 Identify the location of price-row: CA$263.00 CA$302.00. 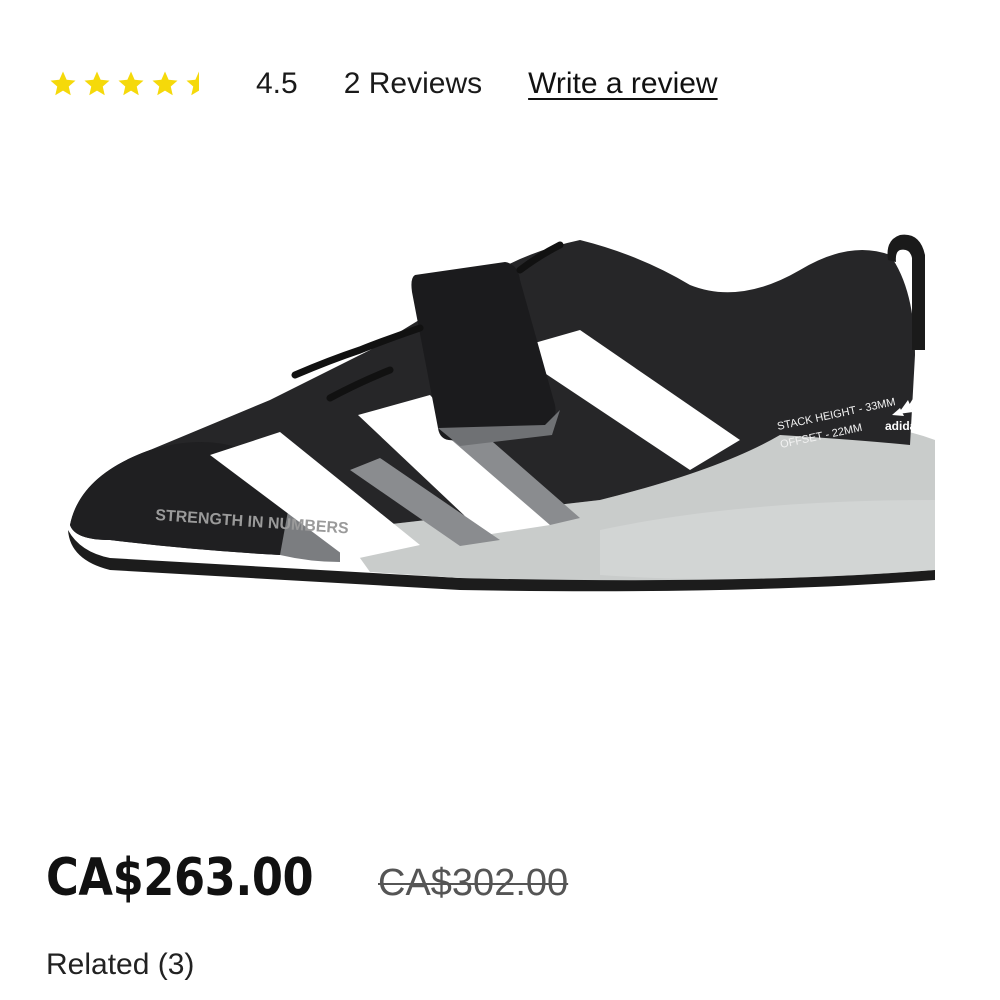
(307, 878).